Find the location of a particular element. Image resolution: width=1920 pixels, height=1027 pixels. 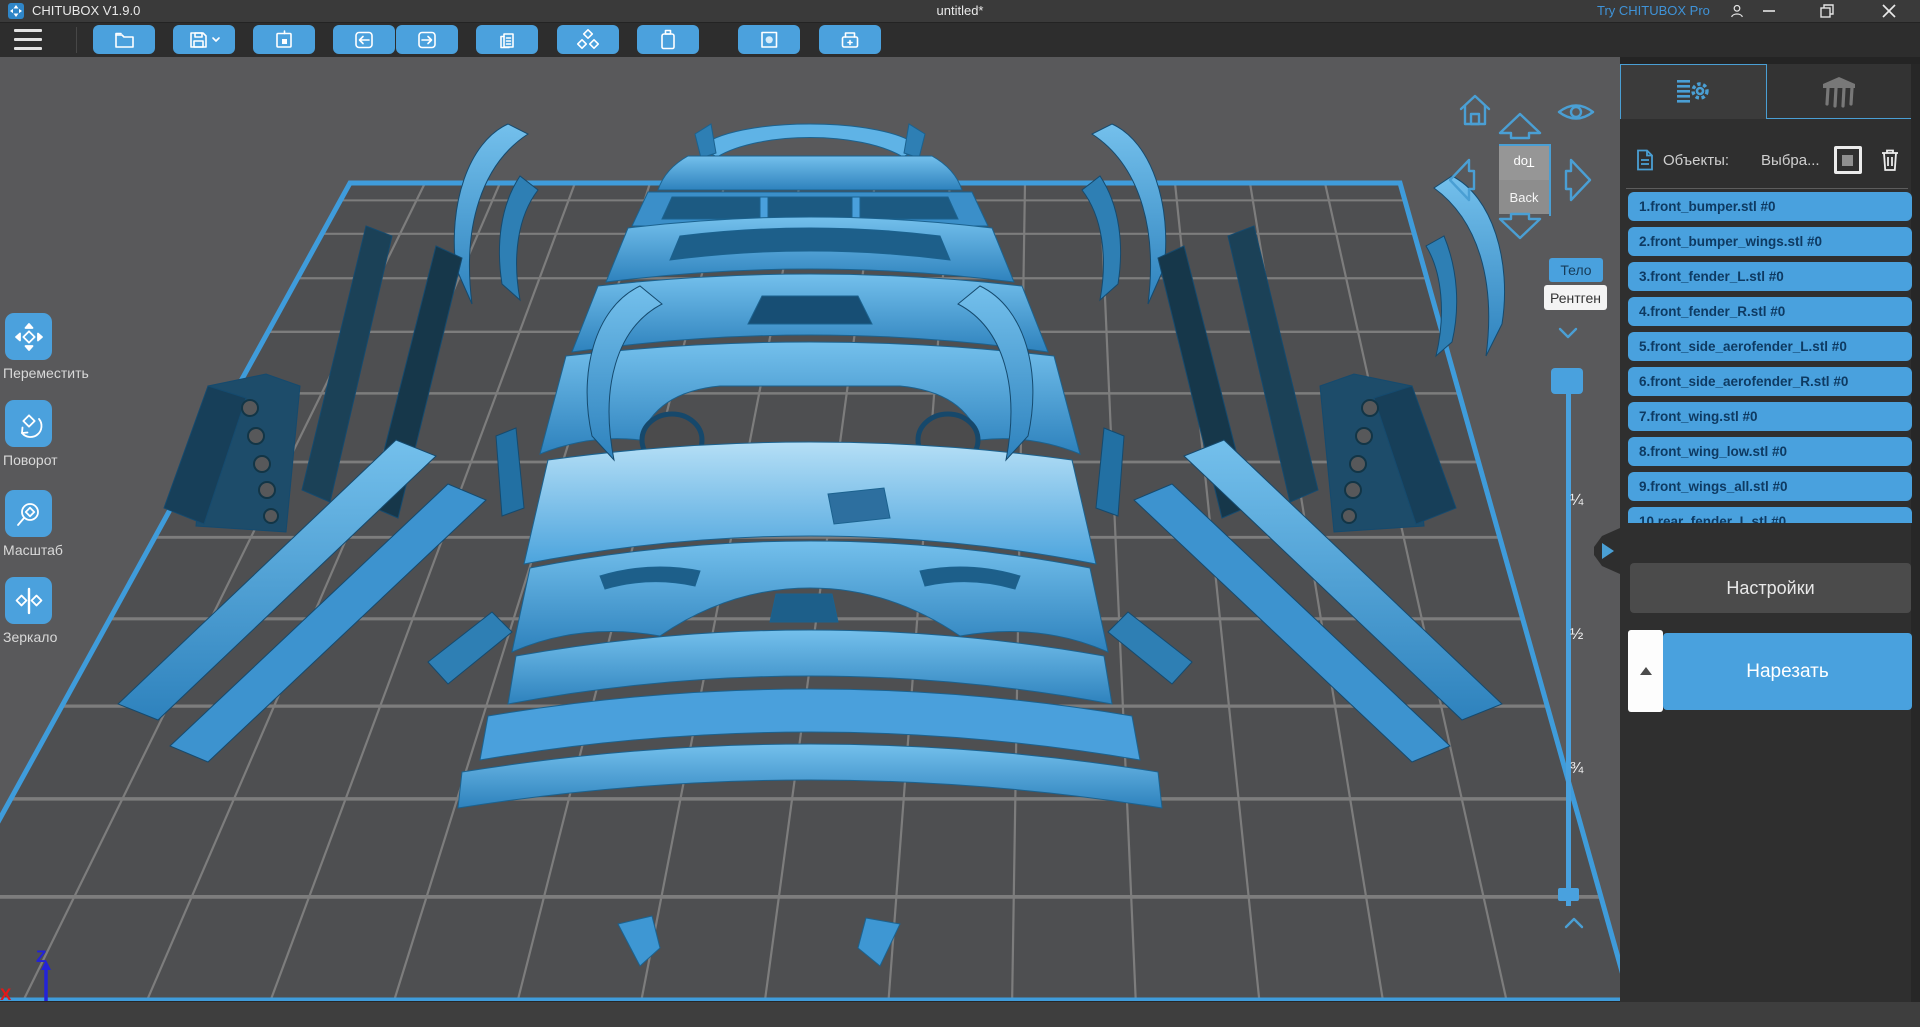

visibility-button is located at coordinates (1576, 114).